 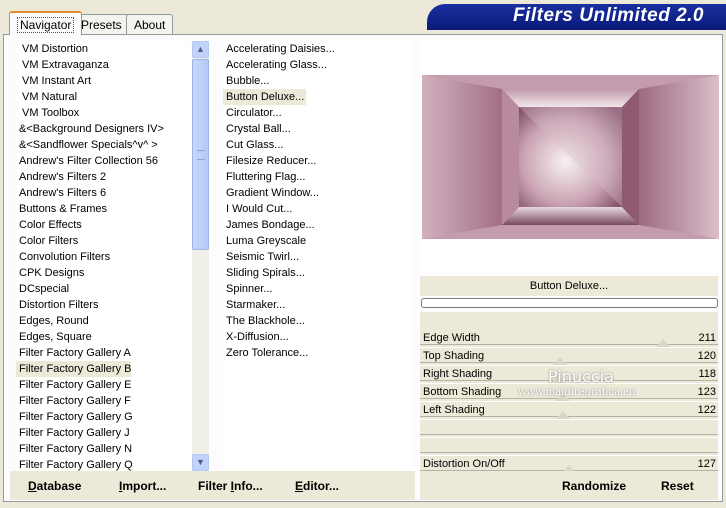 What do you see at coordinates (103, 321) in the screenshot?
I see `category-item: Edges, Round` at bounding box center [103, 321].